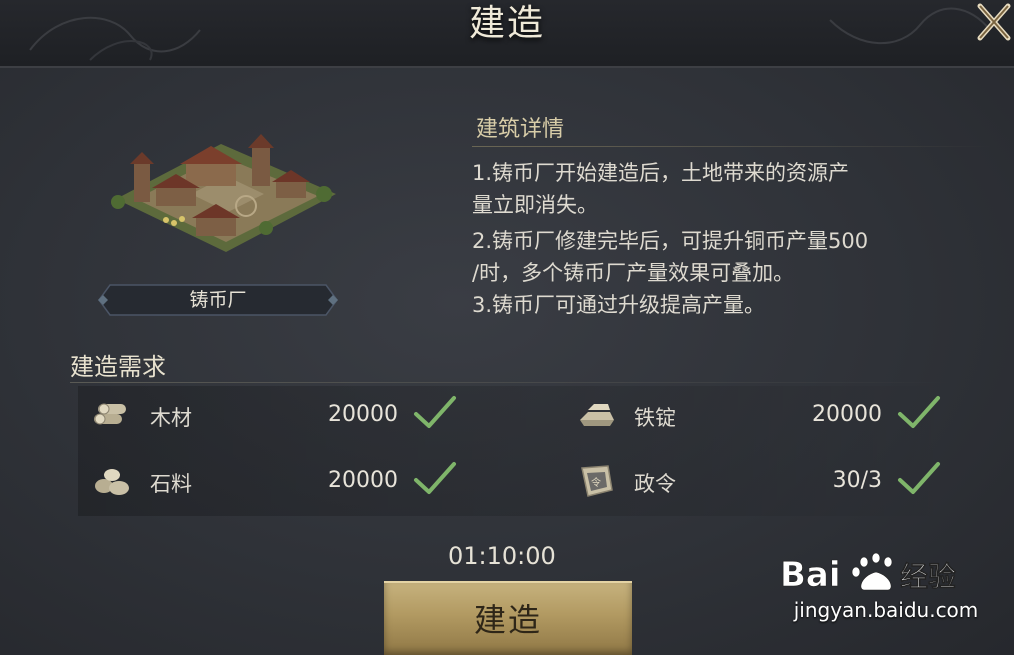  Describe the element at coordinates (886, 610) in the screenshot. I see `watermark-url: jingyan.baidu.com` at that location.